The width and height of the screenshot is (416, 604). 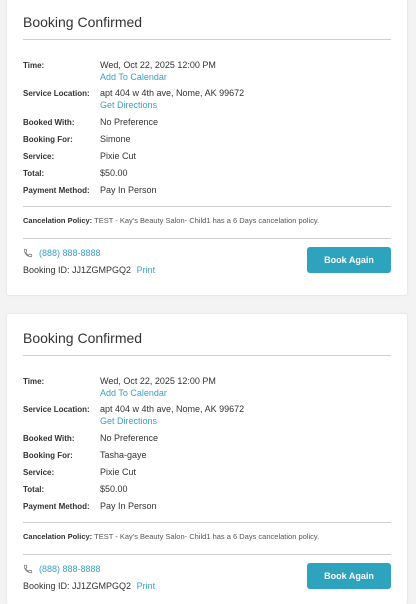 What do you see at coordinates (123, 455) in the screenshot?
I see `booking-for-value: Tasha-gaye` at bounding box center [123, 455].